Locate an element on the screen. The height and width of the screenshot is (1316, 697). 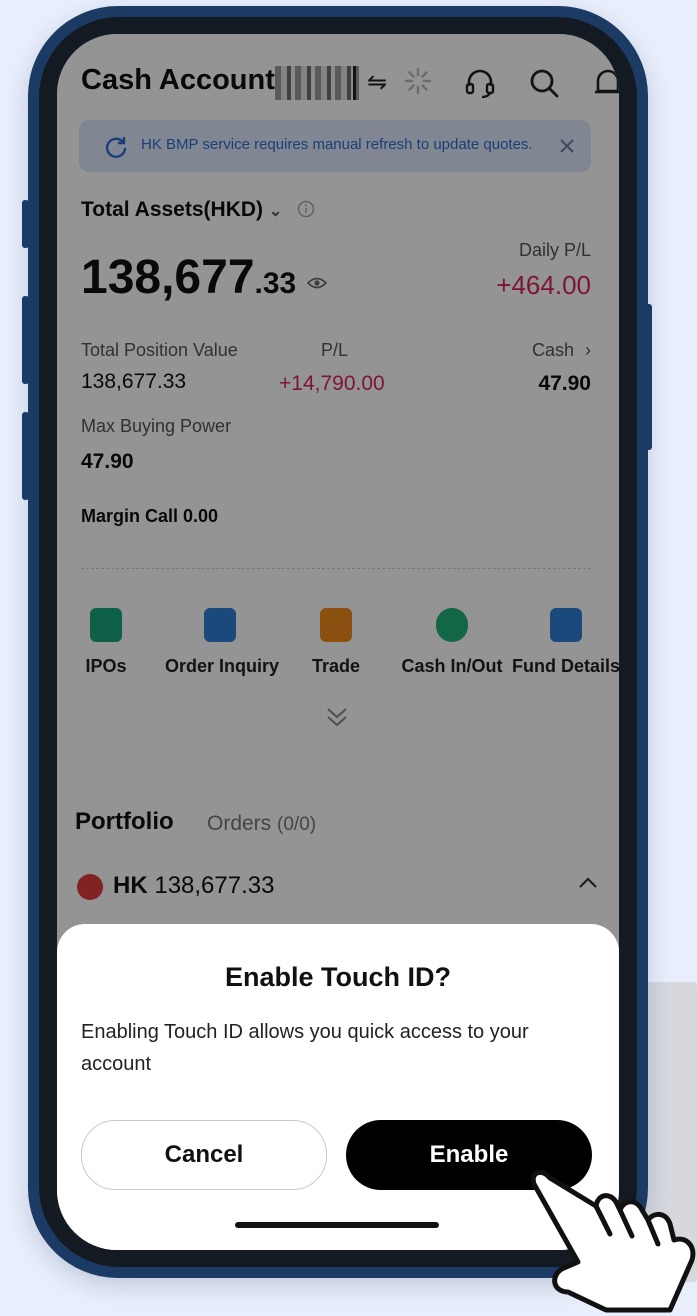
home-indicator is located at coordinates (337, 1225).